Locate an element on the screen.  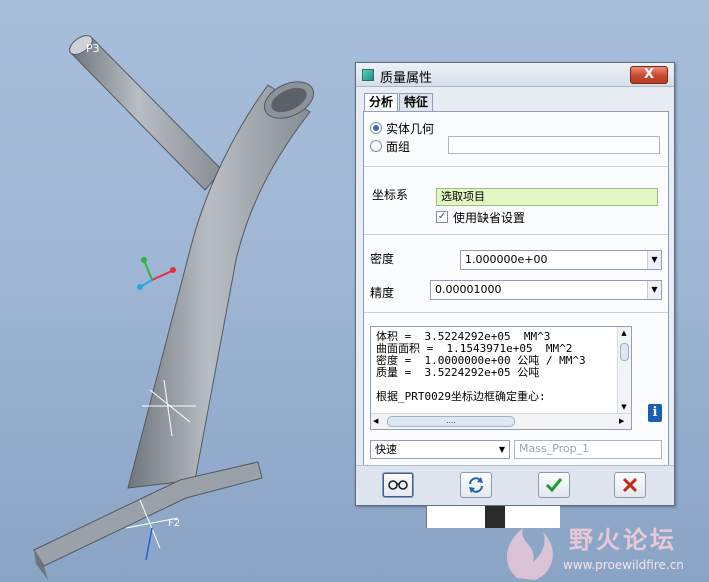
scroll-right-icon: ▶ is located at coordinates (623, 421).